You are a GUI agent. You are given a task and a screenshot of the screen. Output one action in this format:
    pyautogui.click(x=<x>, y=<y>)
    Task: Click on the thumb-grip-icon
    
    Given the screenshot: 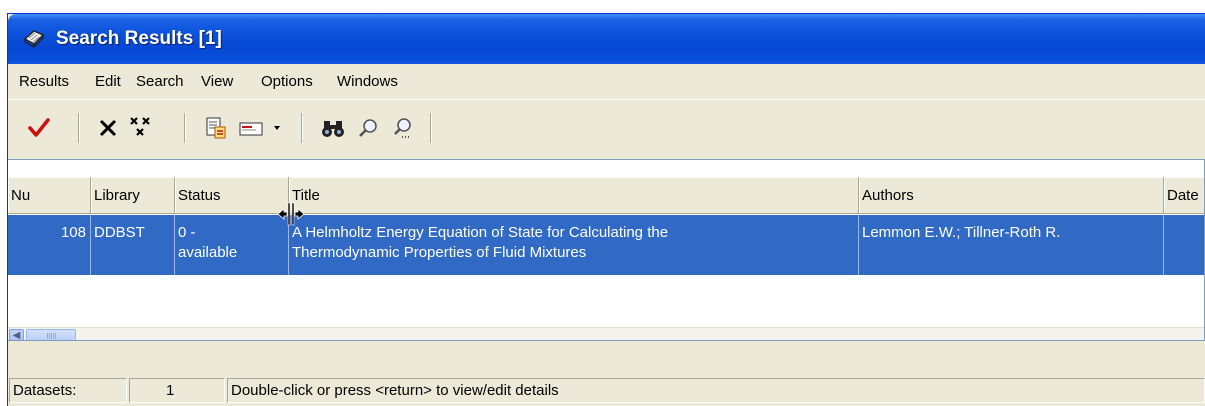 What is the action you would take?
    pyautogui.click(x=51, y=336)
    